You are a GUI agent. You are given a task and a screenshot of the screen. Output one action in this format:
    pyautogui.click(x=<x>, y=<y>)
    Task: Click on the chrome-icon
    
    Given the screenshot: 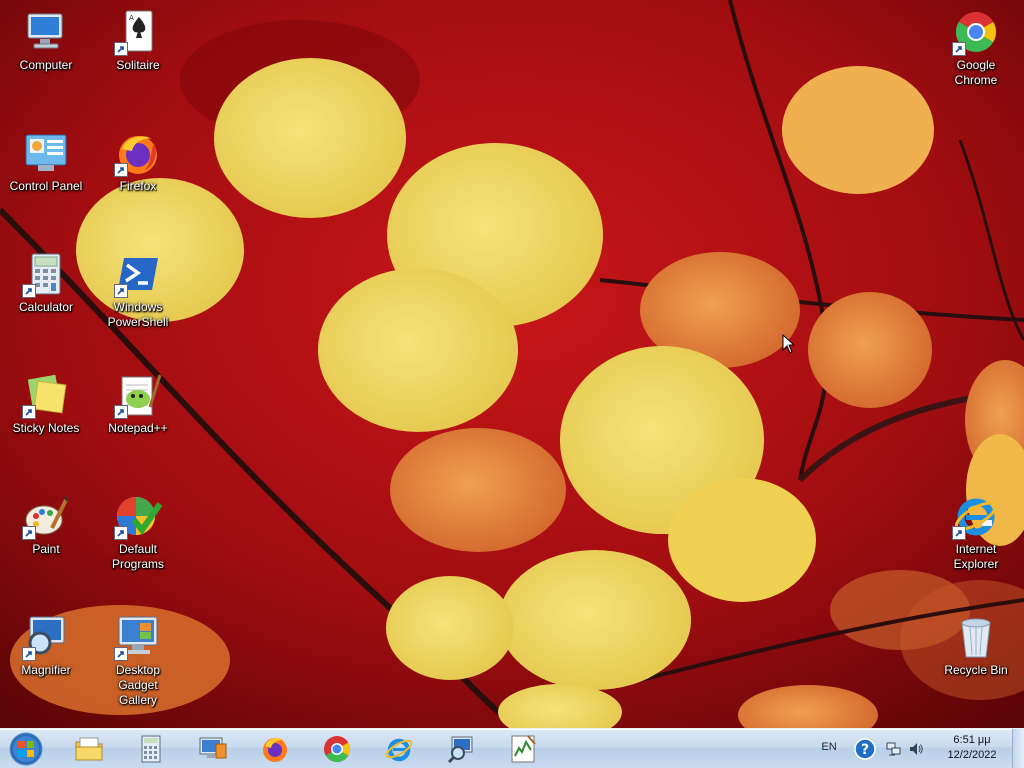 What is the action you would take?
    pyautogui.click(x=337, y=749)
    